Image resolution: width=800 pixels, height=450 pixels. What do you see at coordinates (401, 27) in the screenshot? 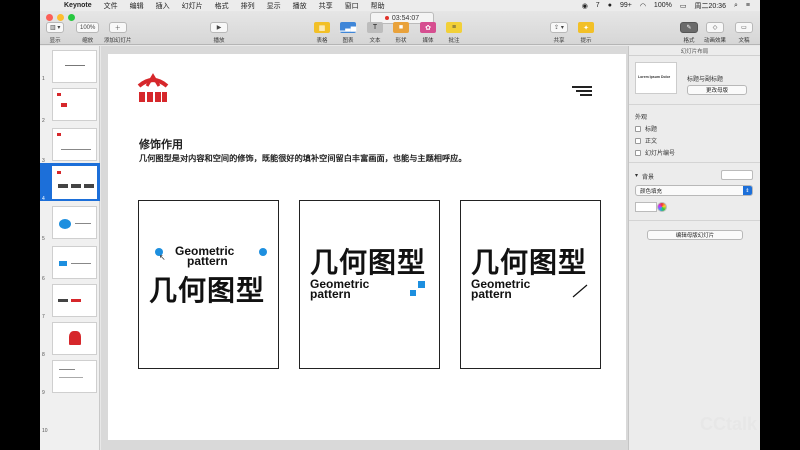
I see `shape-icon: ■` at bounding box center [401, 27].